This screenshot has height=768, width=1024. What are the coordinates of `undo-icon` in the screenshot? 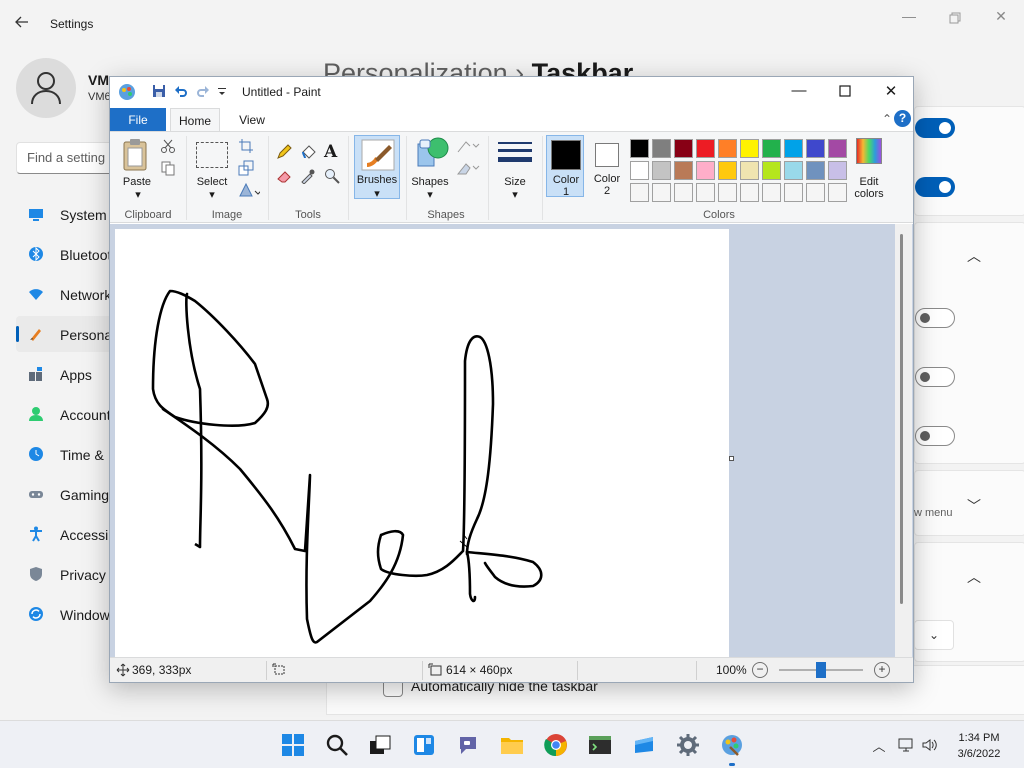 It's located at (182, 92).